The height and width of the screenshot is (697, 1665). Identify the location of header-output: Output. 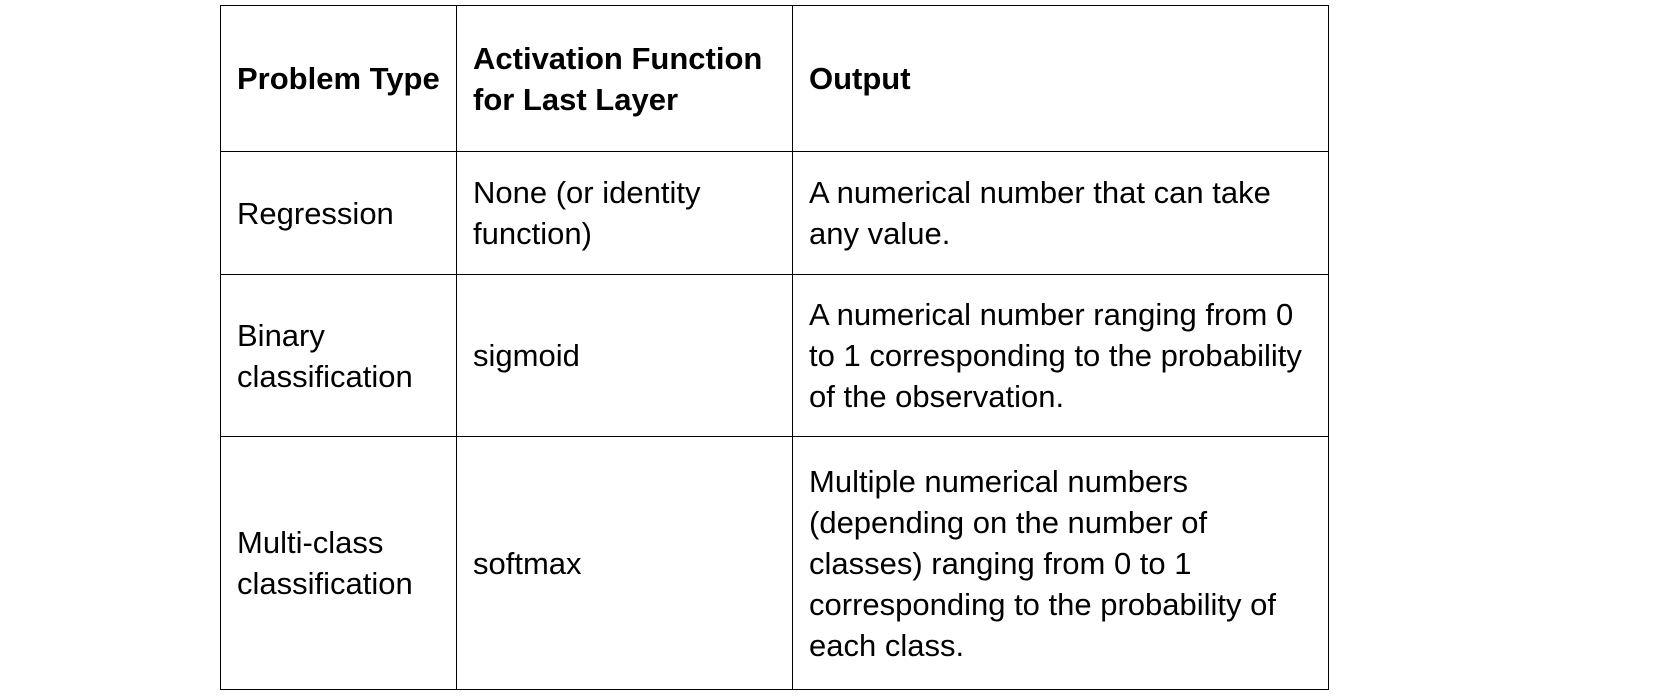
(1060, 78).